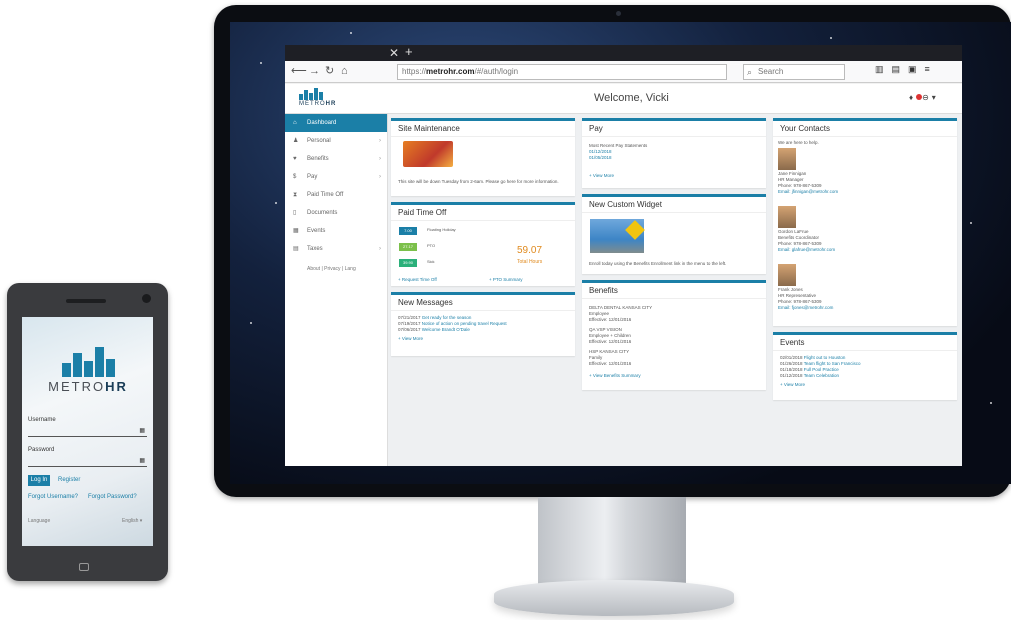 The height and width of the screenshot is (620, 1011). Describe the element at coordinates (314, 71) in the screenshot. I see `forward-icon: →` at that location.